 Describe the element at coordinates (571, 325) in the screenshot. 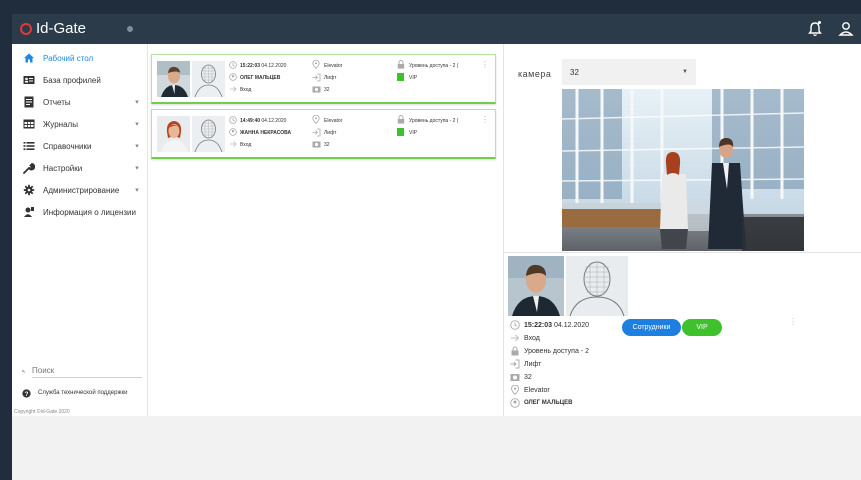

I see `detail-date: 04.12.2020` at that location.